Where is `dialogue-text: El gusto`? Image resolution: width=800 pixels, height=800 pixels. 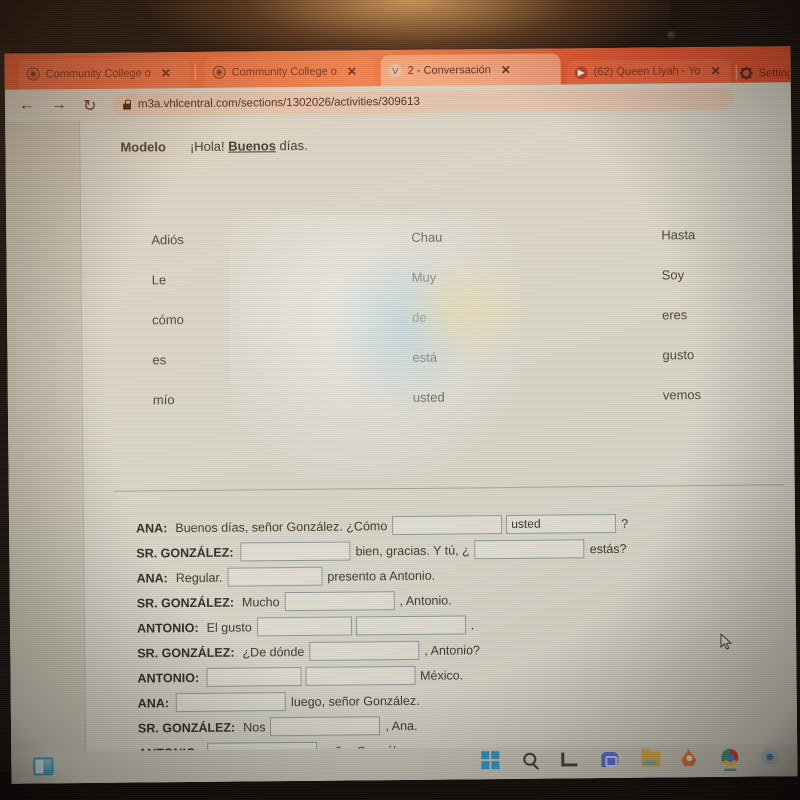 dialogue-text: El gusto is located at coordinates (229, 627).